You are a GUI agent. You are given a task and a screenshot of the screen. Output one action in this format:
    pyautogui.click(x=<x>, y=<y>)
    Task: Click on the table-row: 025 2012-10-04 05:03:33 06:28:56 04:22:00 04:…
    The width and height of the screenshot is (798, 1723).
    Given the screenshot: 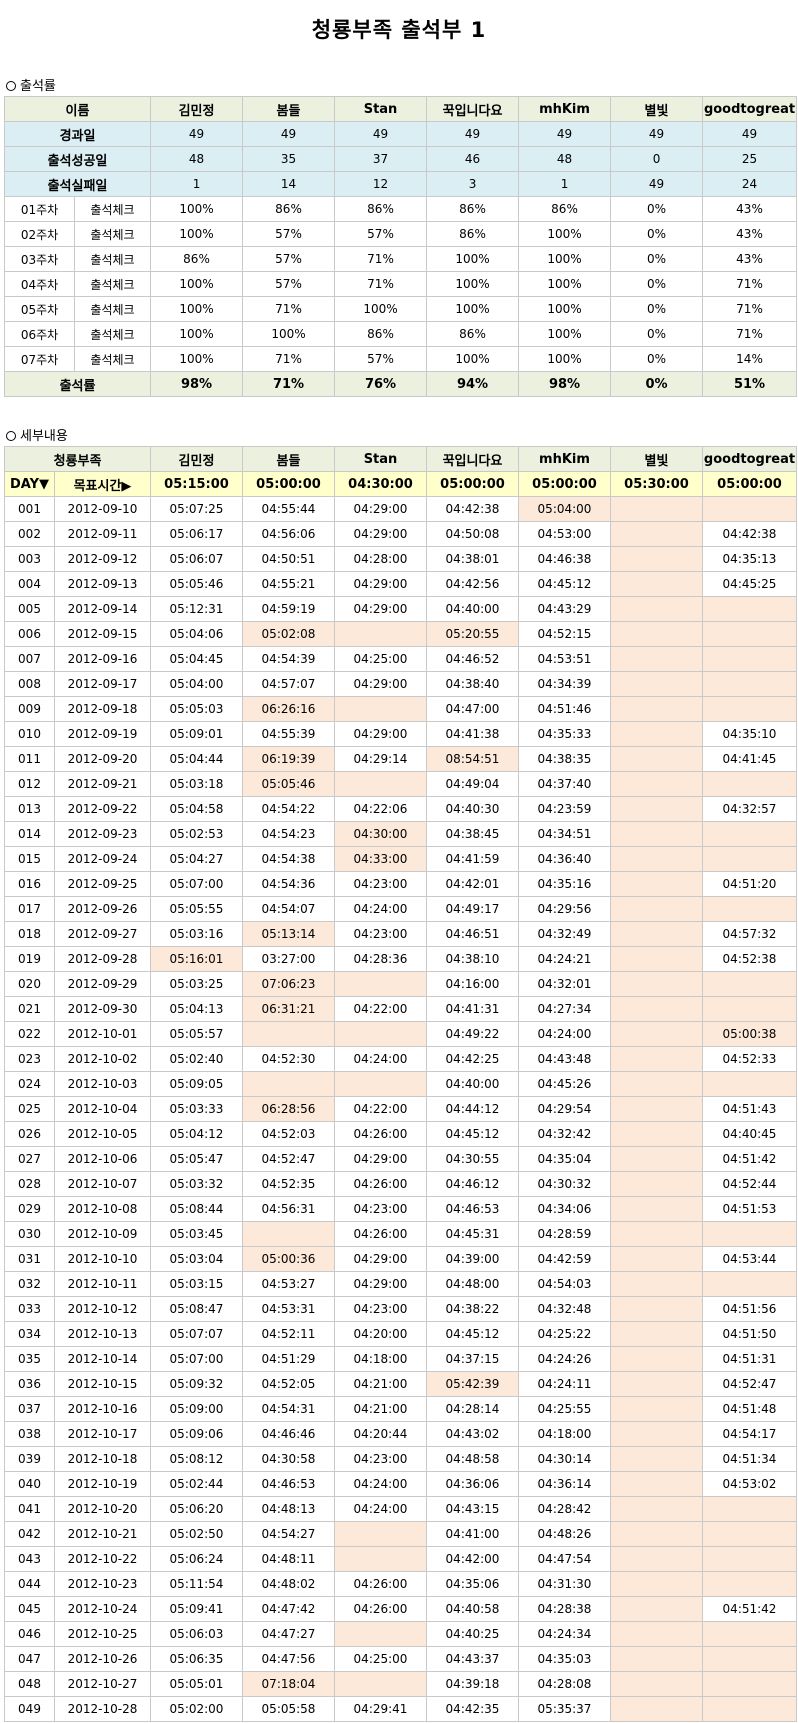 What is the action you would take?
    pyautogui.click(x=400, y=1109)
    